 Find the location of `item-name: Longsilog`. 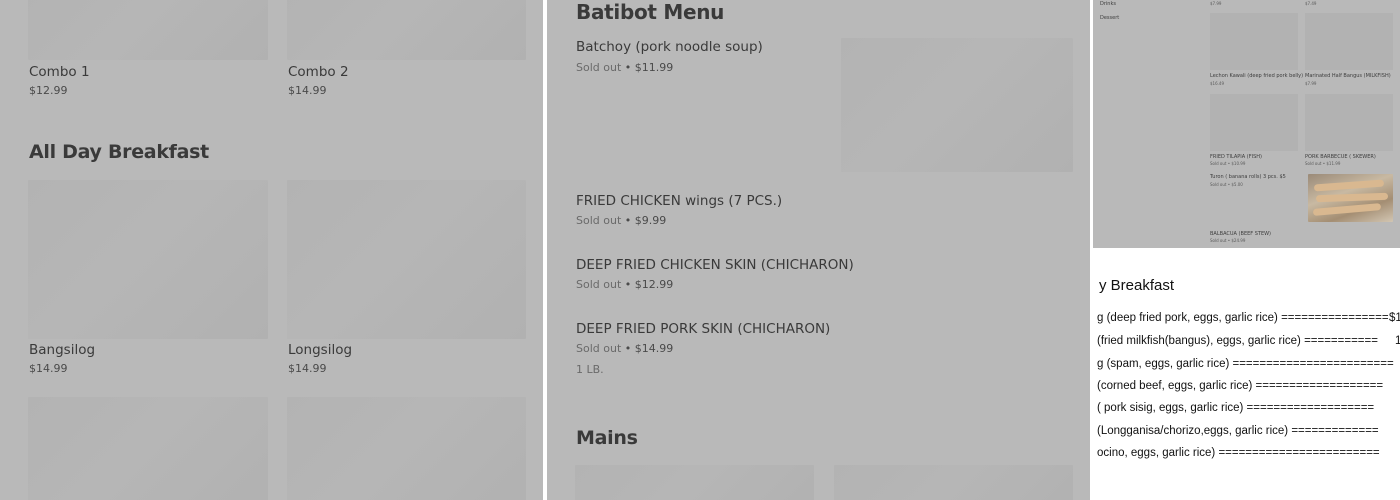

item-name: Longsilog is located at coordinates (320, 350).